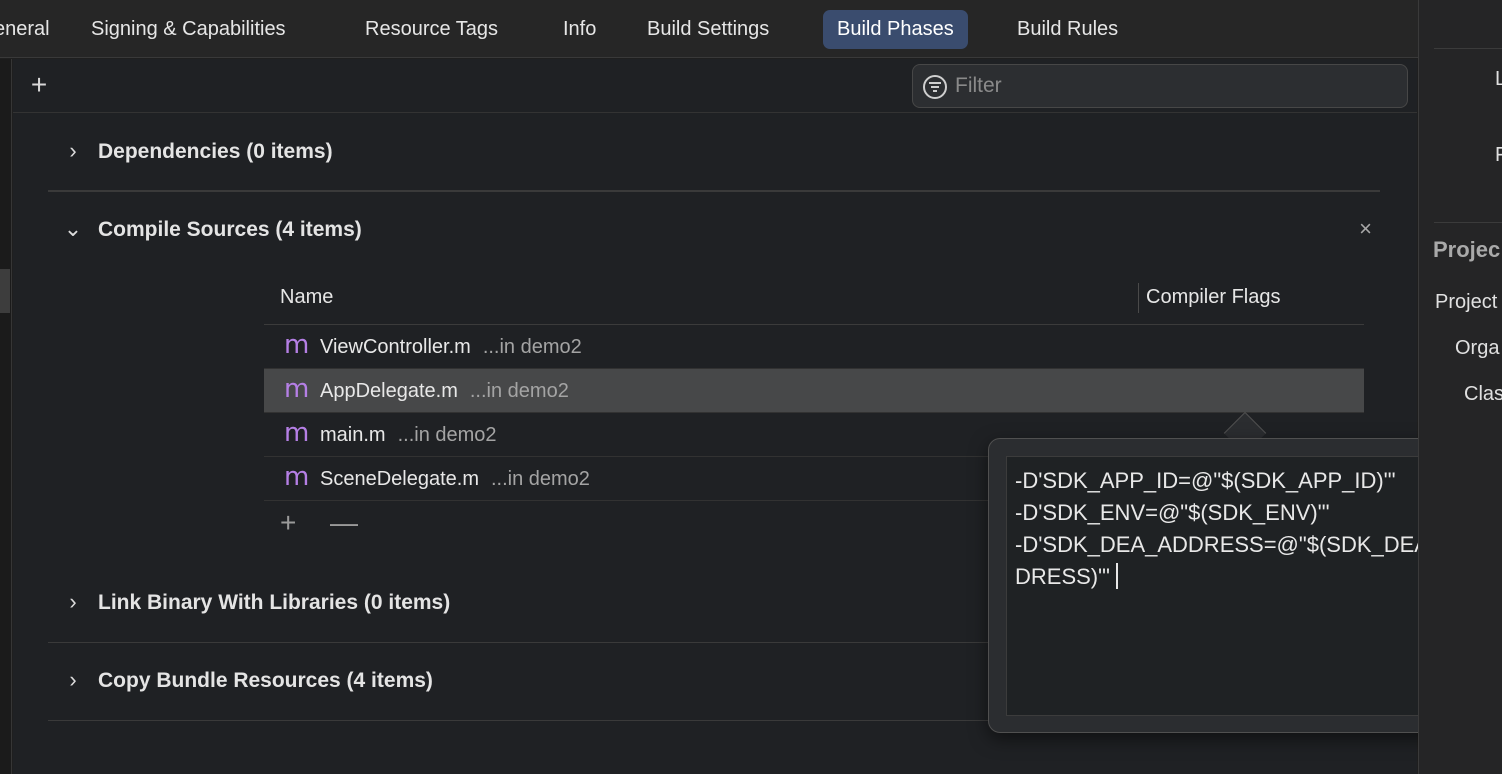 The image size is (1502, 774). What do you see at coordinates (579, 29) in the screenshot?
I see `tab-info: Info` at bounding box center [579, 29].